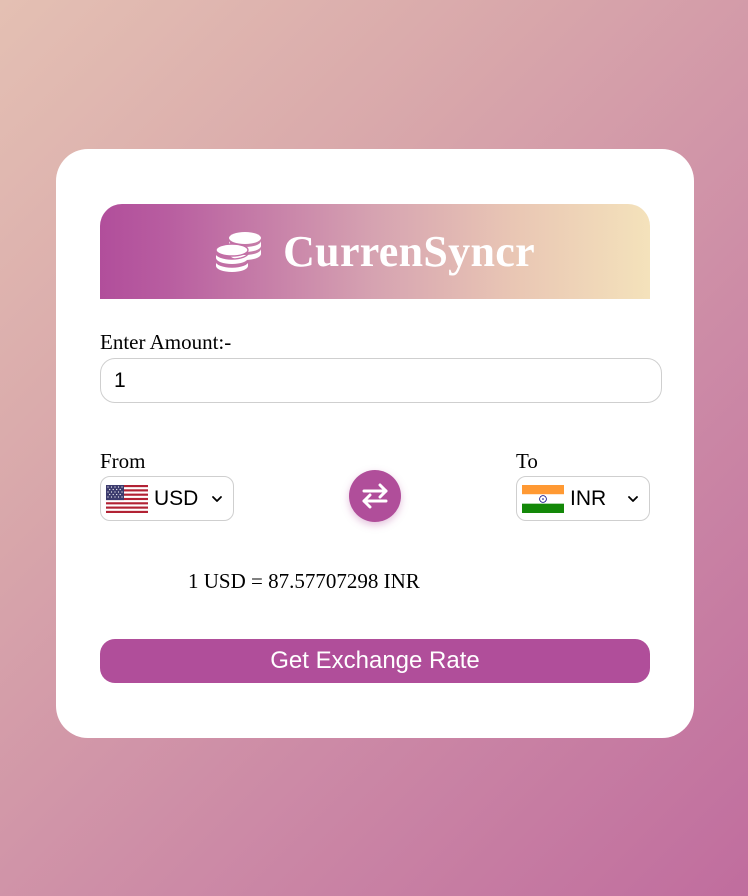  I want to click on swap-currencies-button, so click(375, 496).